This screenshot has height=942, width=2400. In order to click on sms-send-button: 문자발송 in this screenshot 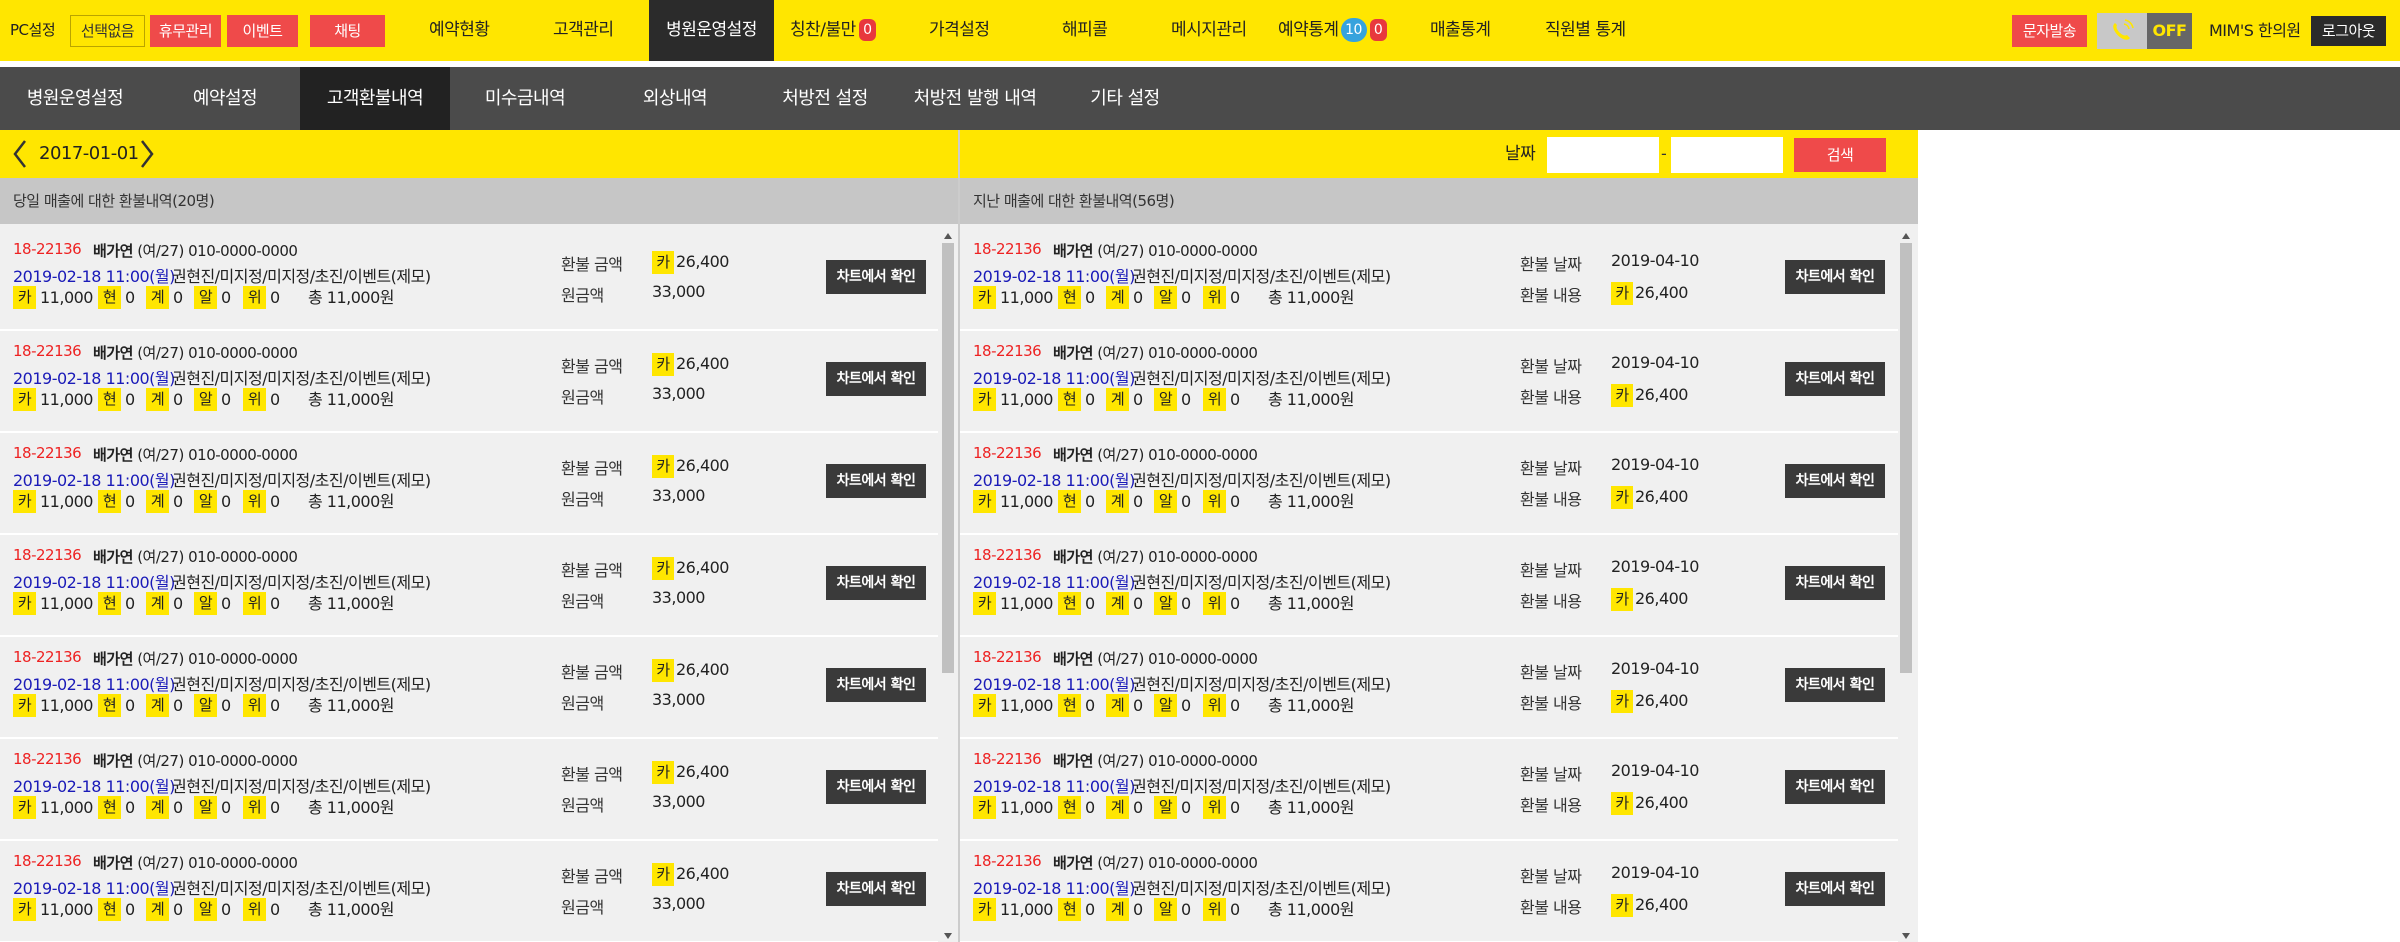, I will do `click(2049, 31)`.